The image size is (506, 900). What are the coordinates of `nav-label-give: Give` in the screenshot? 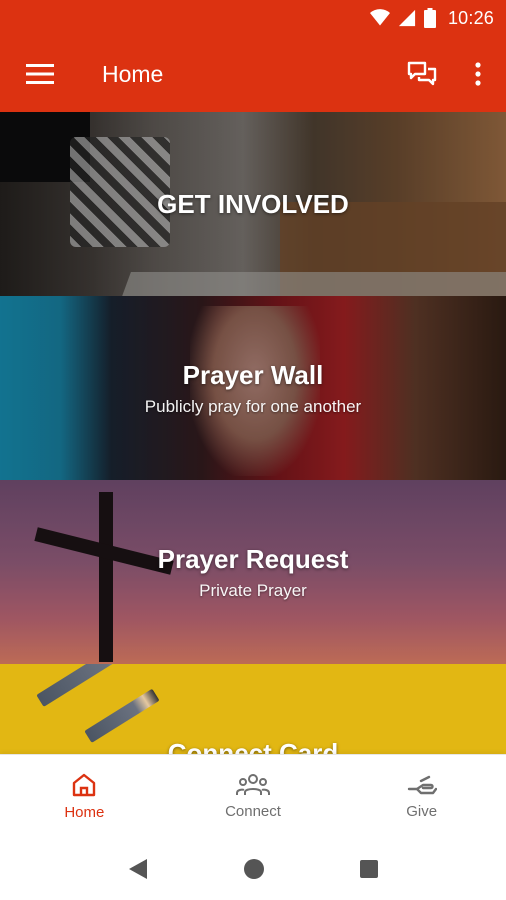 It's located at (422, 811).